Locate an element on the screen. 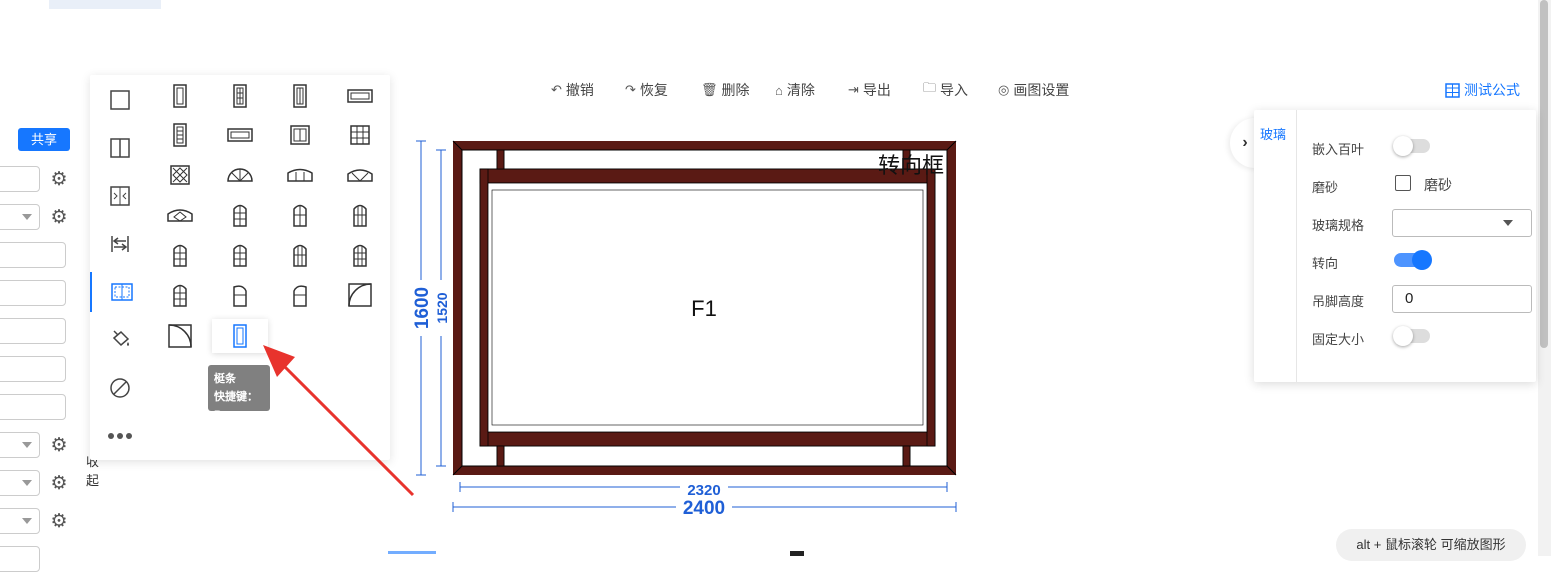  louver-label: 嵌入百叶 is located at coordinates (1338, 149).